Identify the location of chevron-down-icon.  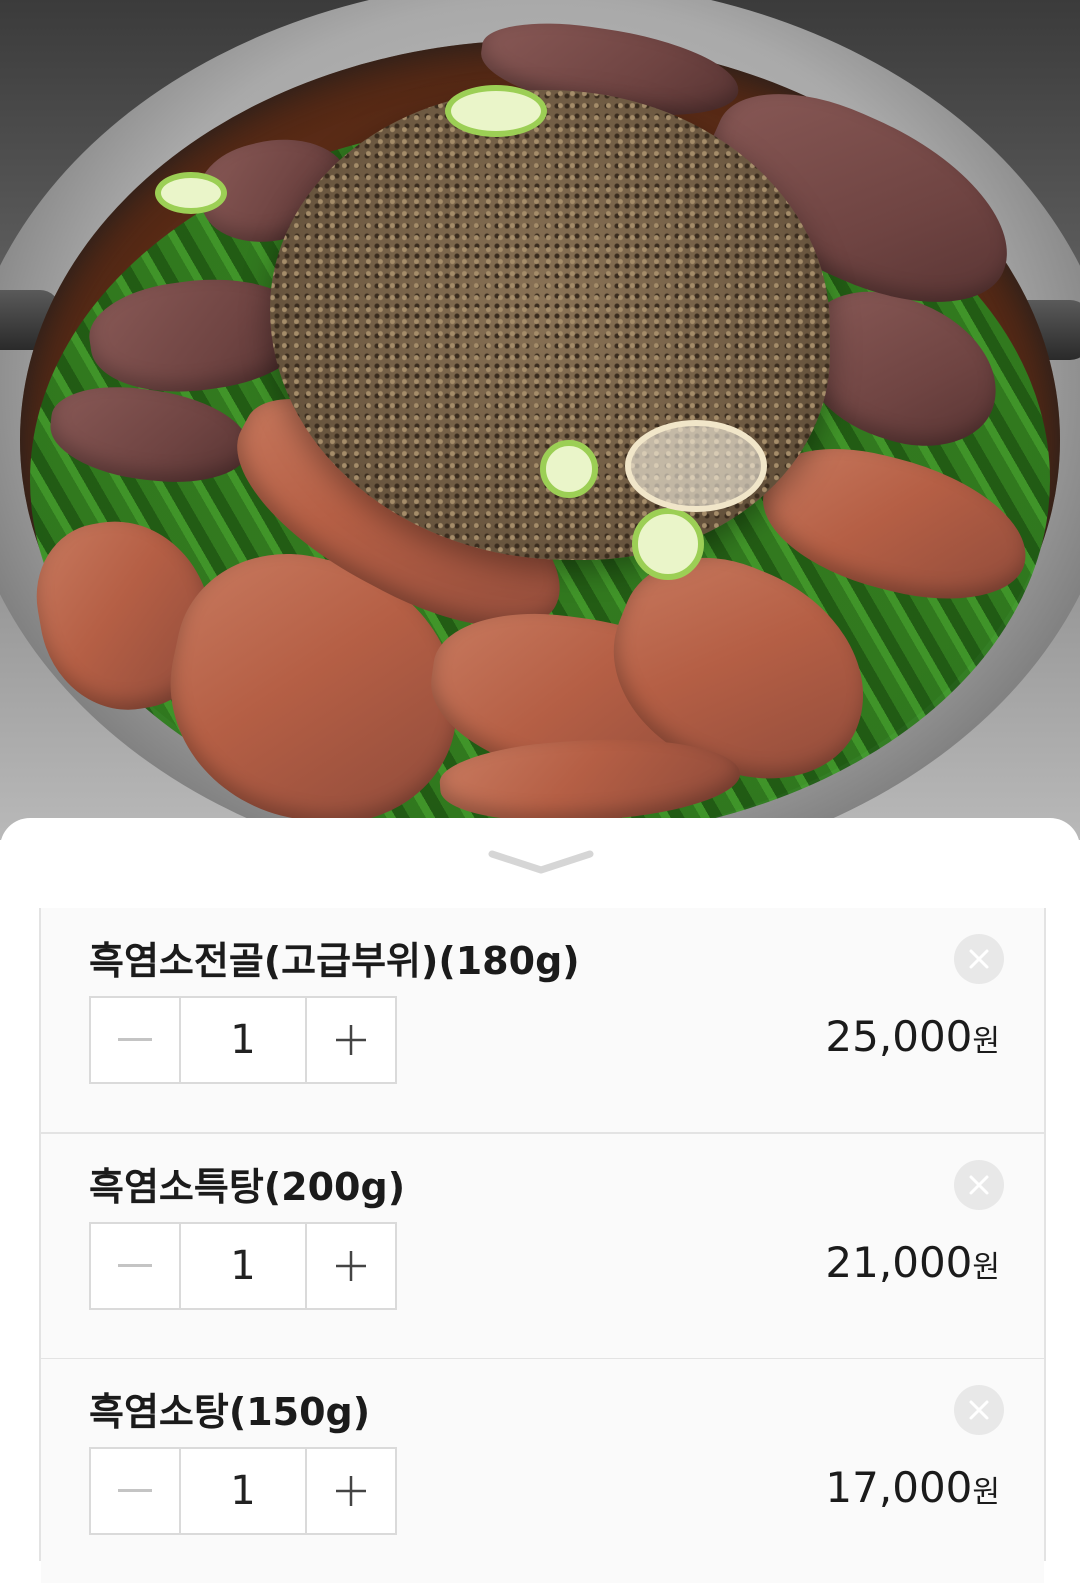
(541, 863).